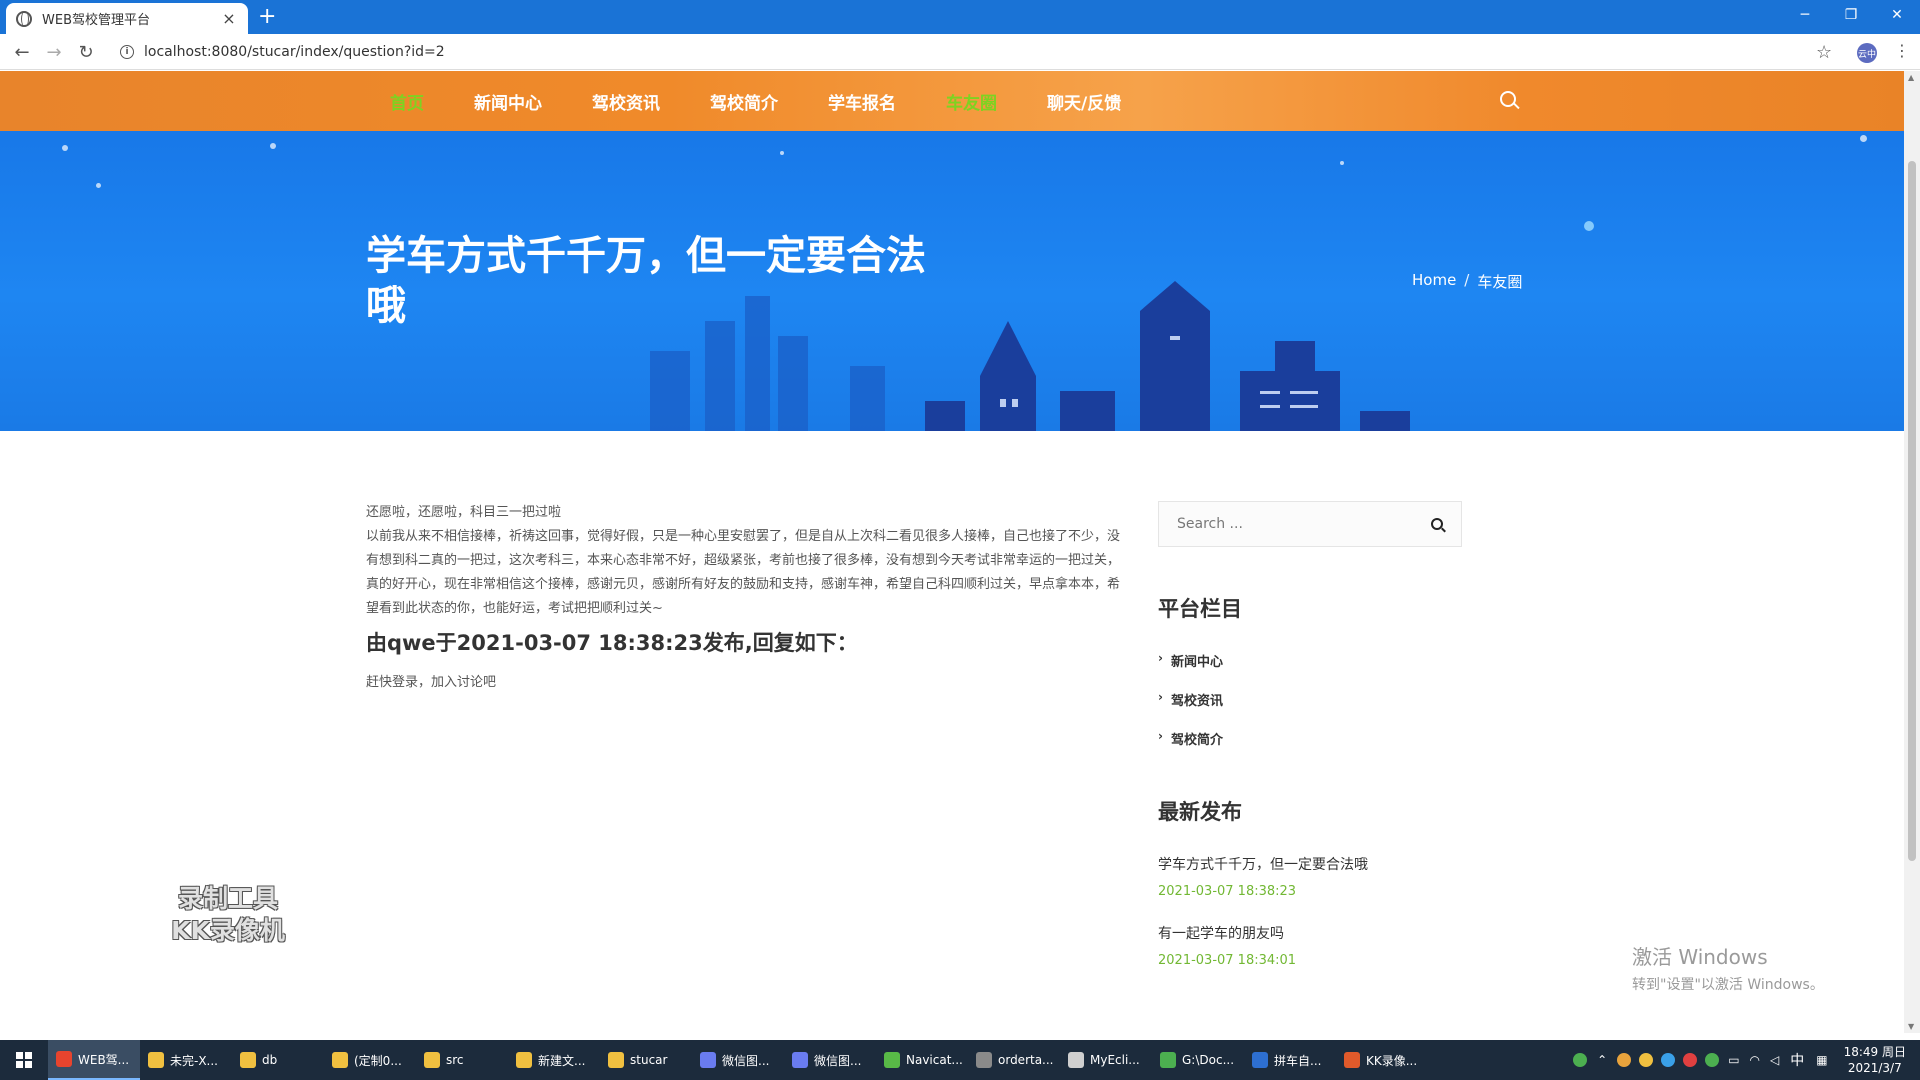 The image size is (1920, 1080). I want to click on minimize-button: ─, so click(1805, 15).